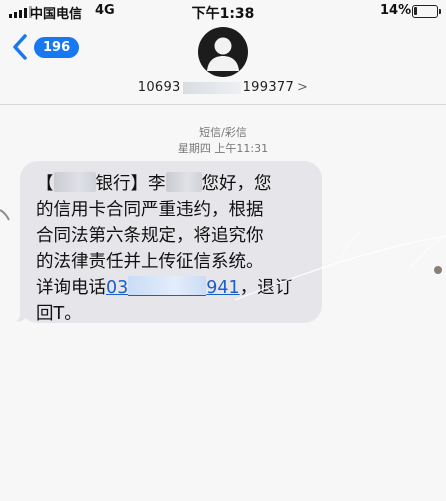 This screenshot has width=446, height=501. What do you see at coordinates (57, 47) in the screenshot?
I see `unread-count-badge: 196` at bounding box center [57, 47].